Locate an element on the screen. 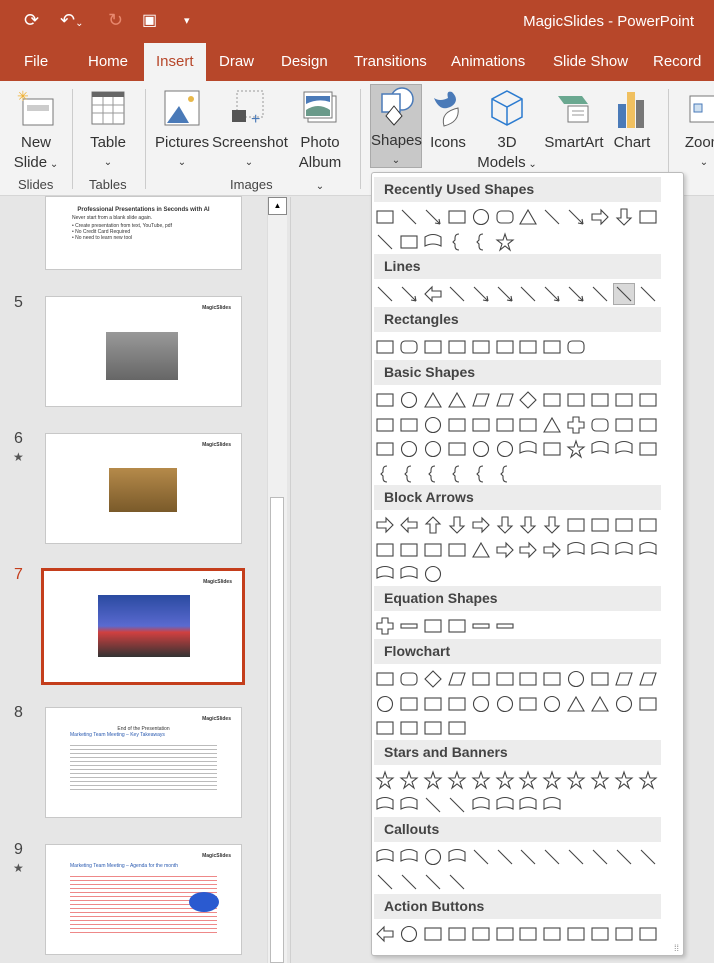 The width and height of the screenshot is (714, 963). curvedribbon2-shape-icon is located at coordinates (457, 805).